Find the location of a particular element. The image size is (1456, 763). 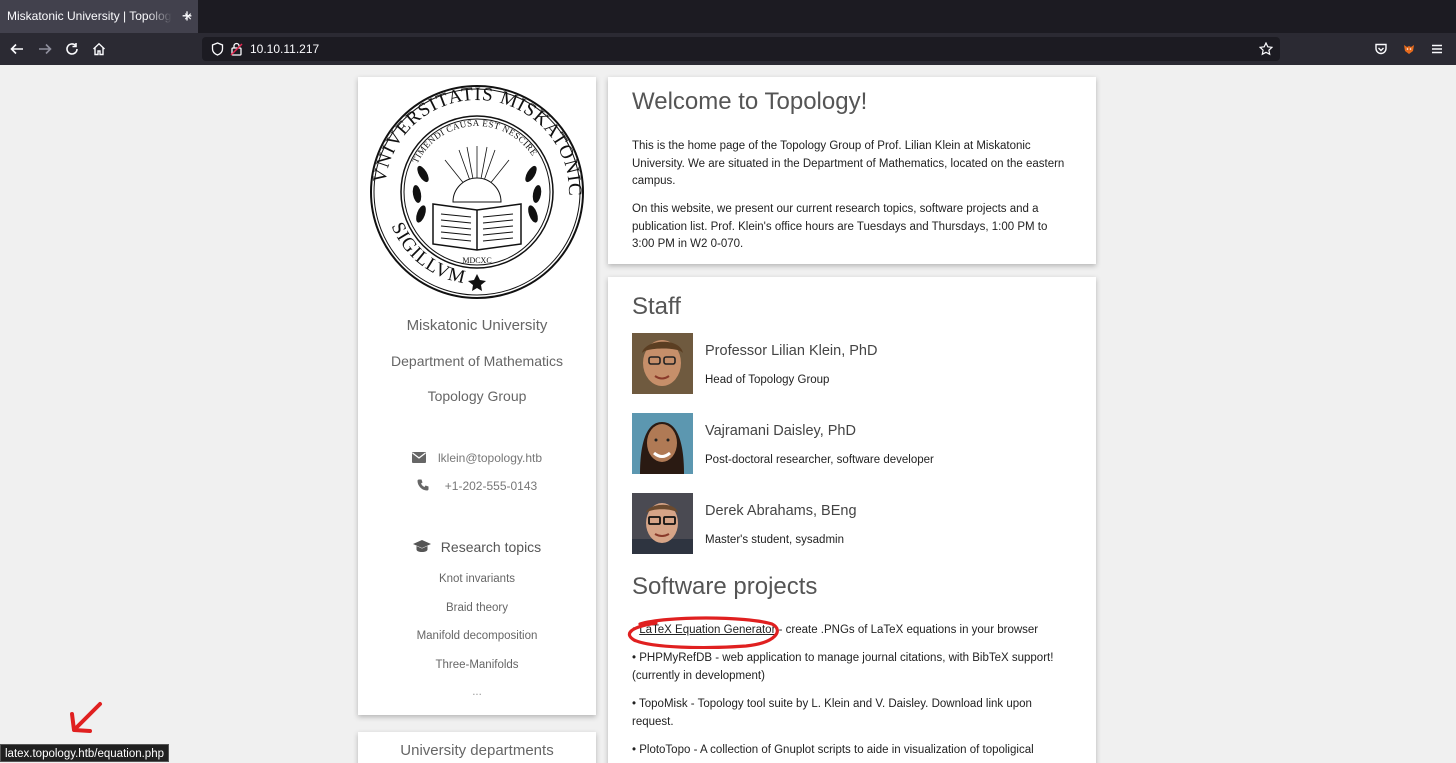

staff-role: Head of Topology Group is located at coordinates (767, 380).